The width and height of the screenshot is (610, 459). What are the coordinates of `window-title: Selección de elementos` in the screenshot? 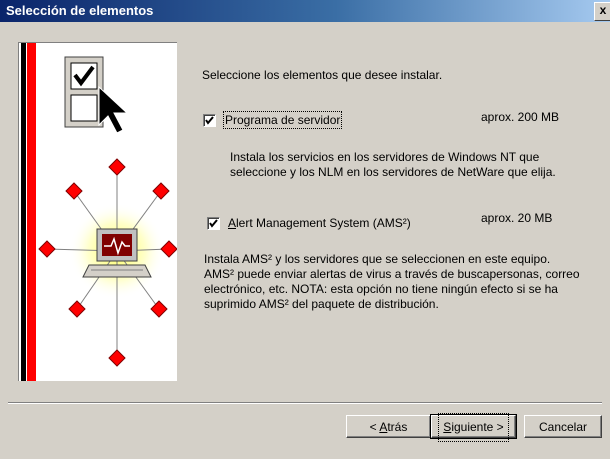 It's located at (80, 10).